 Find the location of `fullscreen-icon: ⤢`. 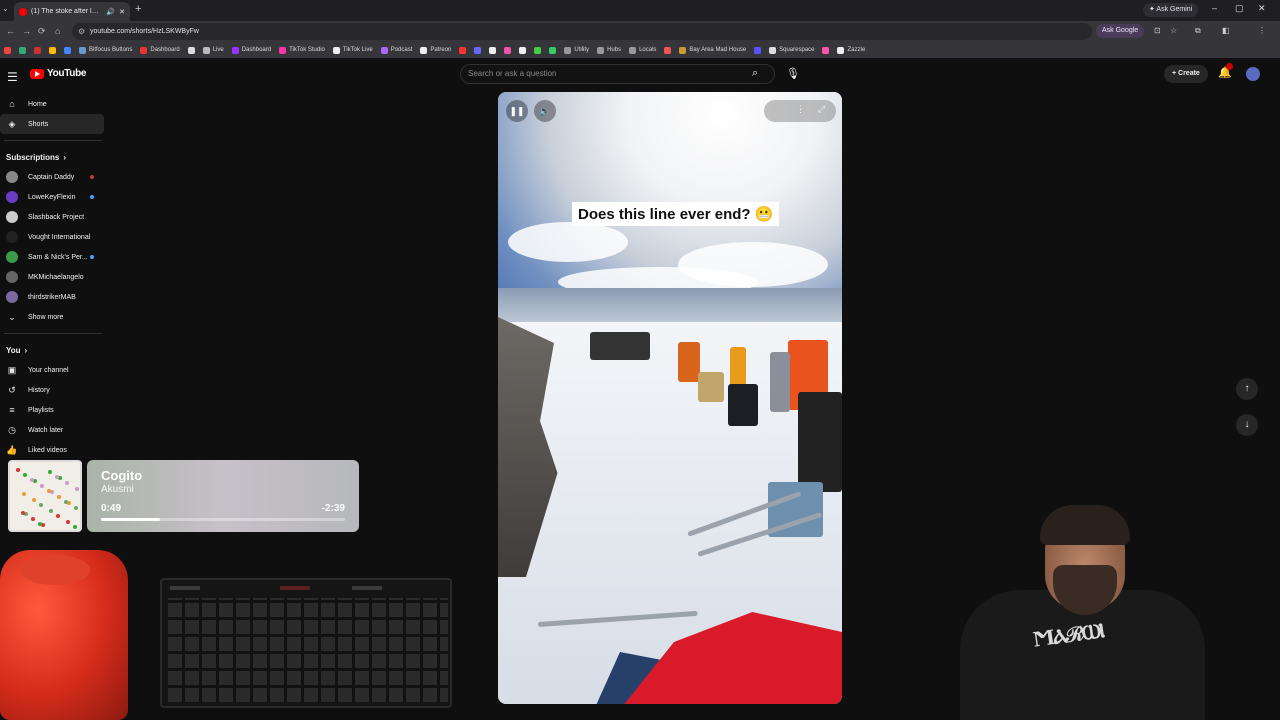

fullscreen-icon: ⤢ is located at coordinates (821, 109).